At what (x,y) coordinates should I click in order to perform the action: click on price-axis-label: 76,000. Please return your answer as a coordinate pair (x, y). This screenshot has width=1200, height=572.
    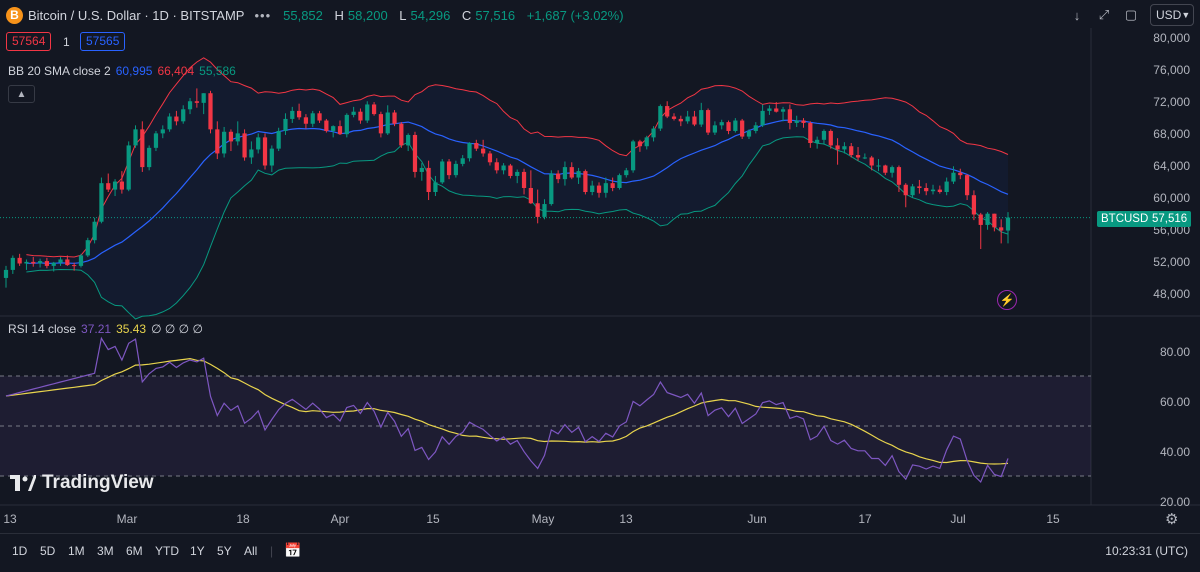
    Looking at the image, I should click on (1171, 70).